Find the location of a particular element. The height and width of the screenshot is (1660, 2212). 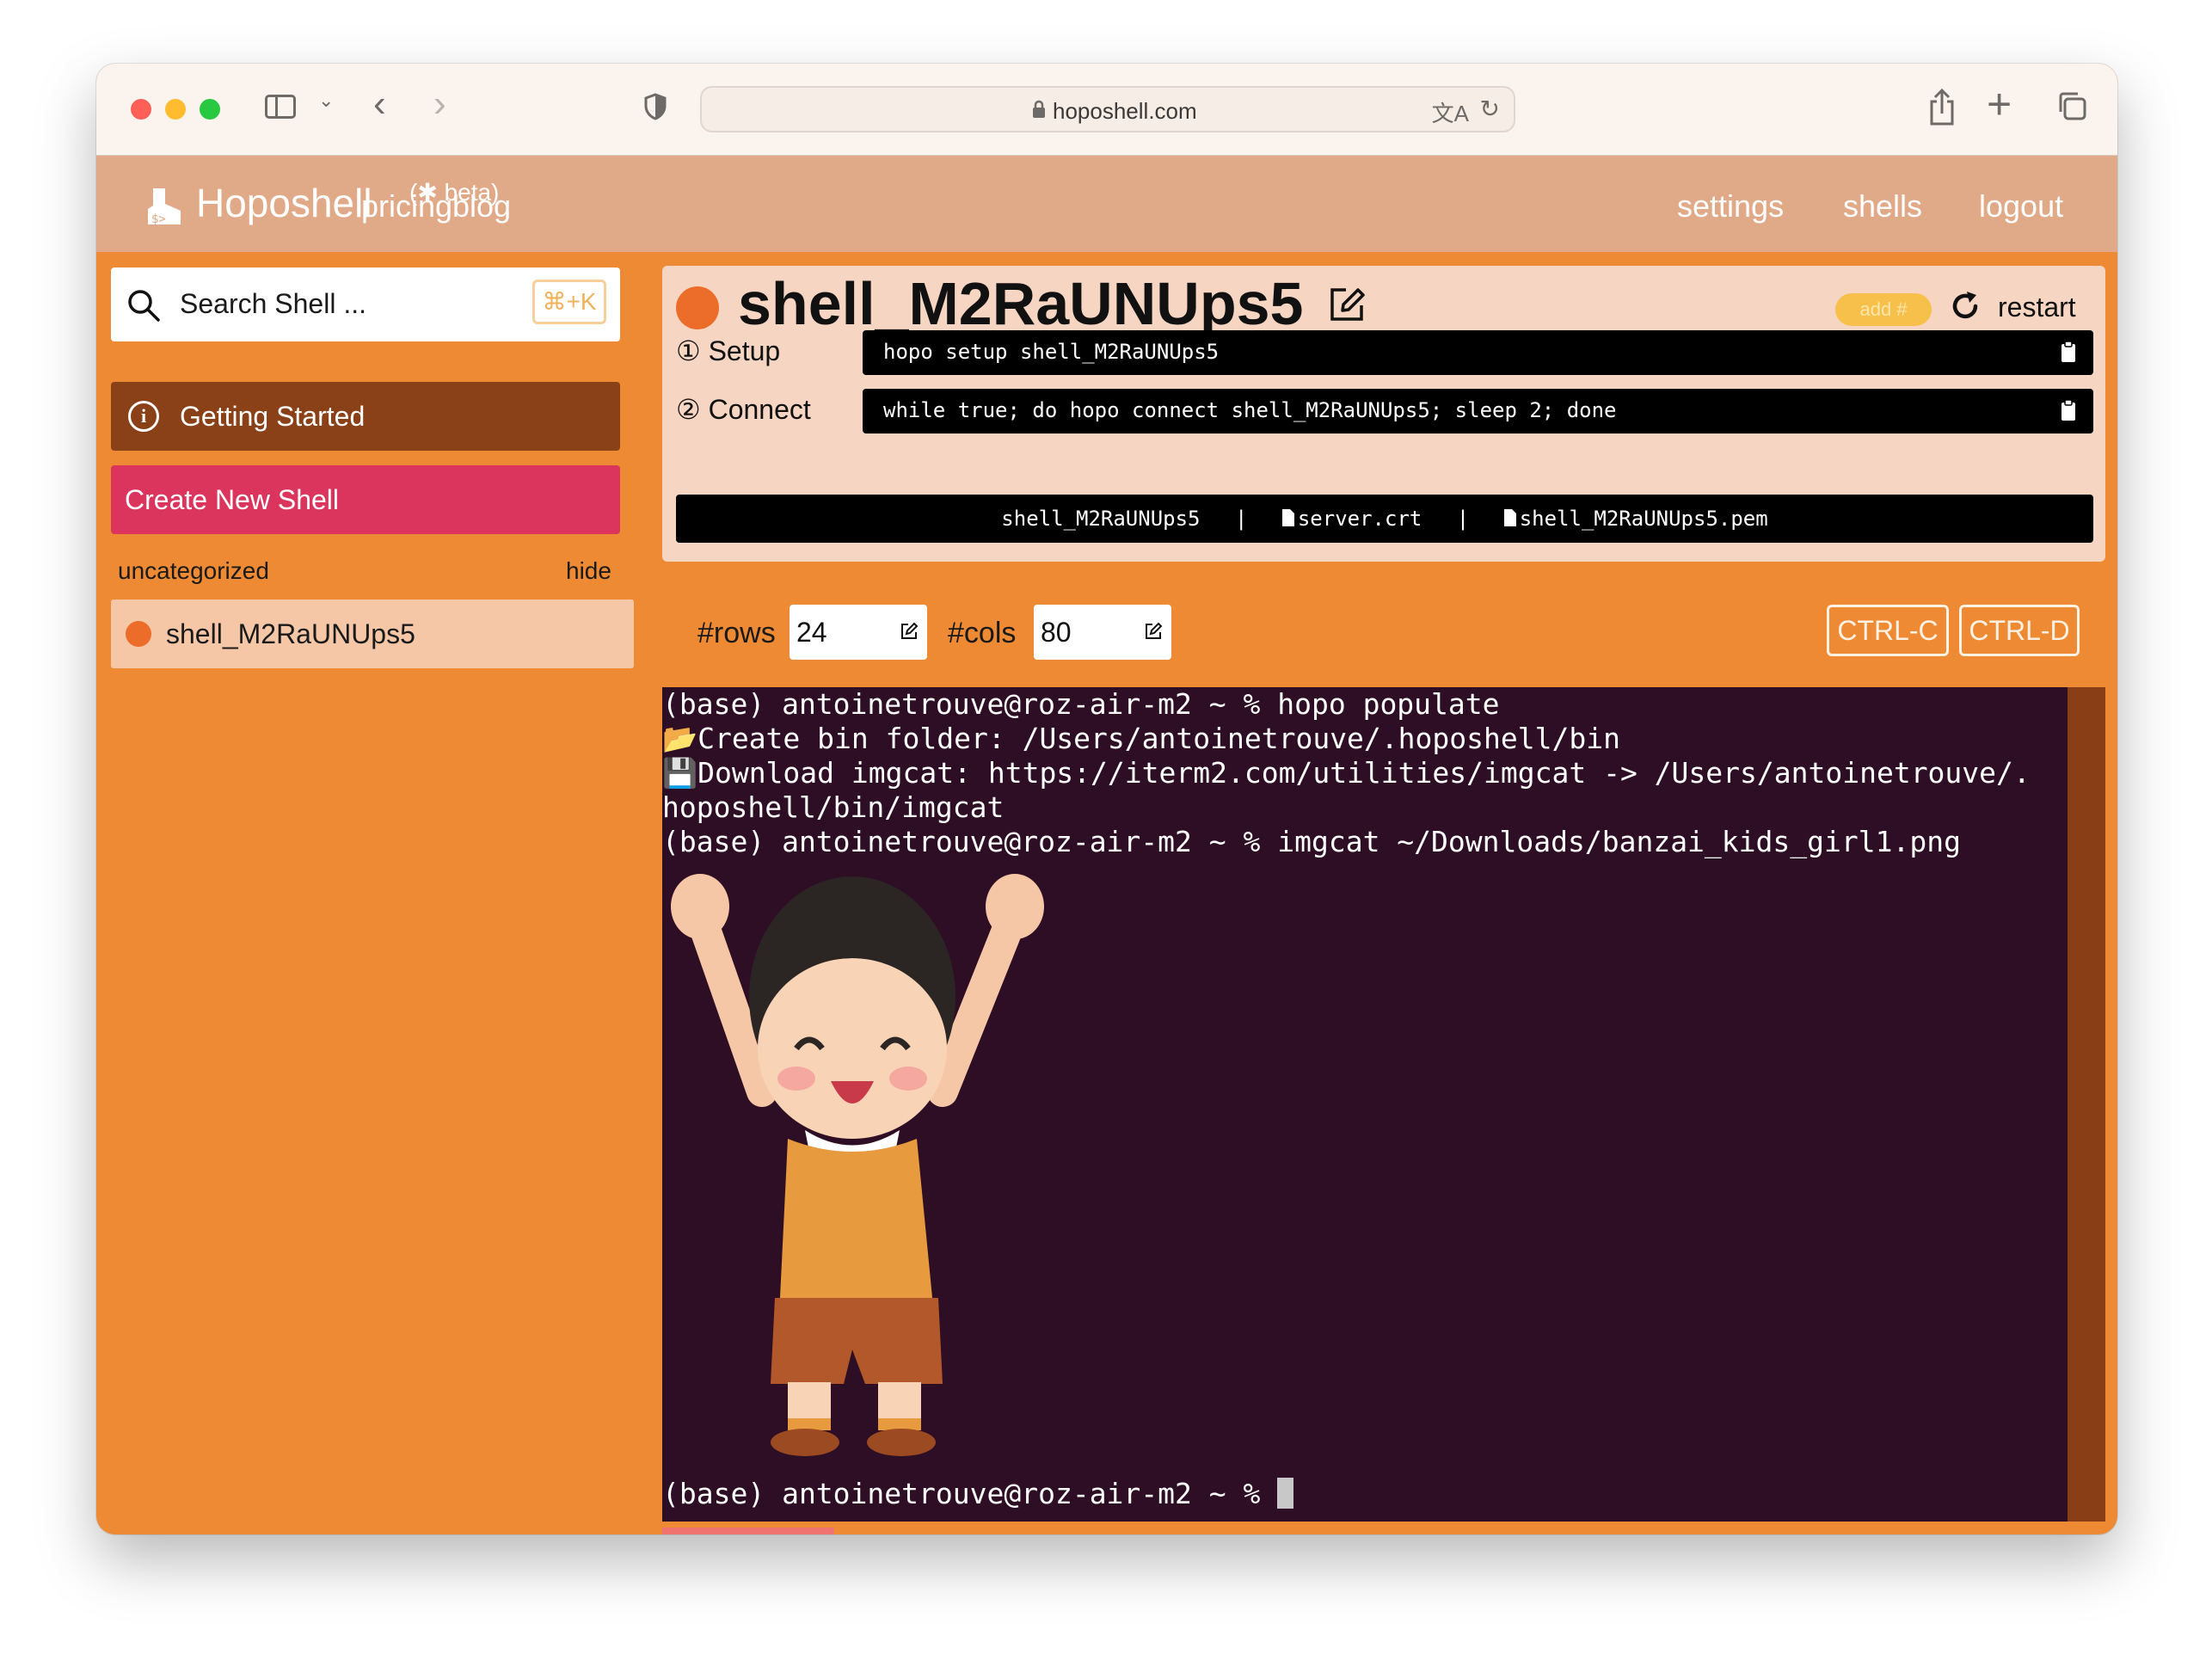

search-shortcut-badge: ⌘+K is located at coordinates (569, 302).